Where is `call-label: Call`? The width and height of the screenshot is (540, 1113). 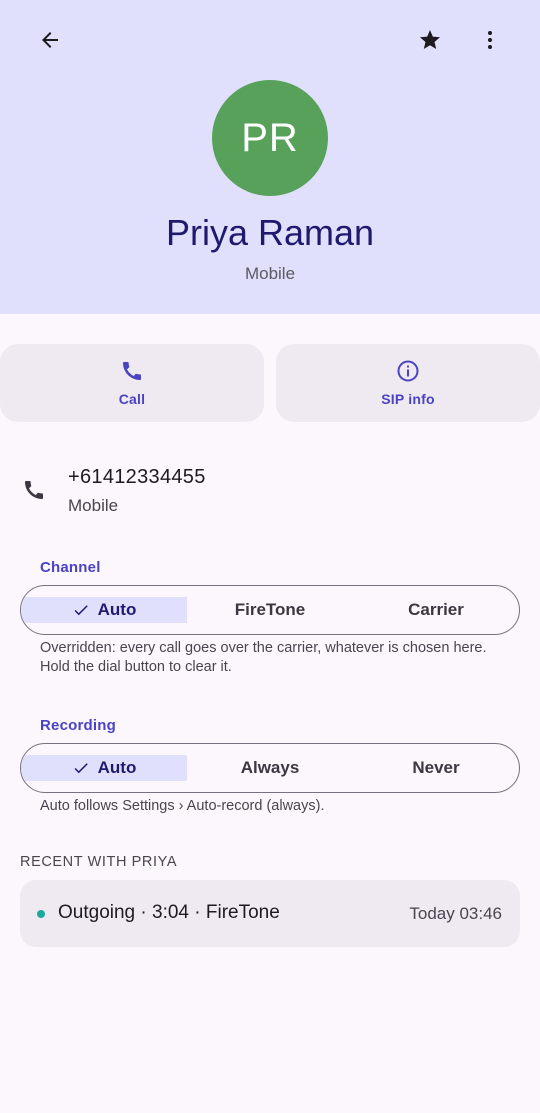 call-label: Call is located at coordinates (132, 399).